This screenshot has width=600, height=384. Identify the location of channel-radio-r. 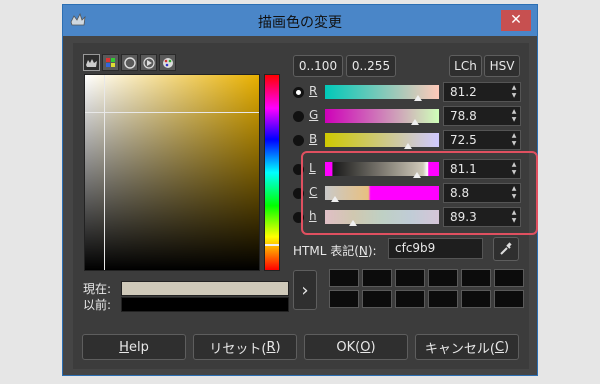
(298, 92).